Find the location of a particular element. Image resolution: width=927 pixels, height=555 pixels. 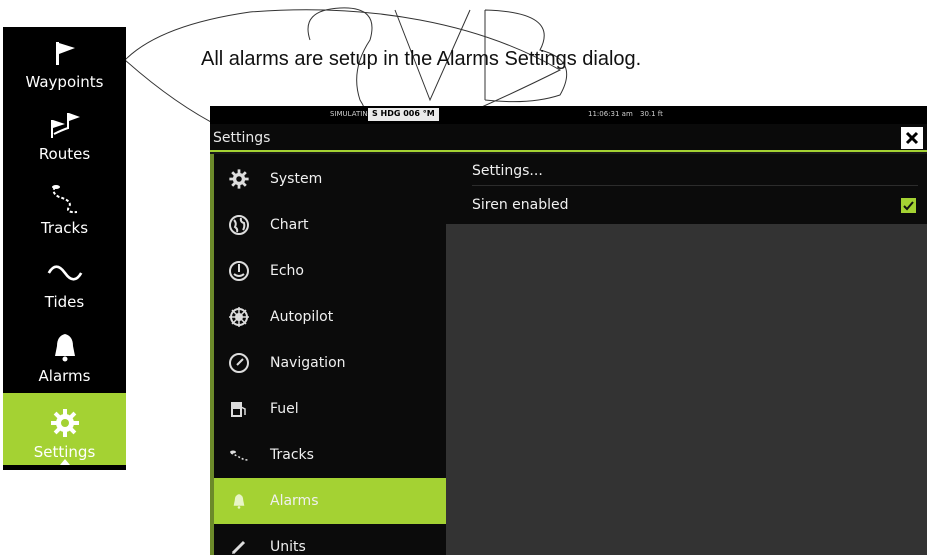

toolbar-routes: Routes is located at coordinates (64, 133).